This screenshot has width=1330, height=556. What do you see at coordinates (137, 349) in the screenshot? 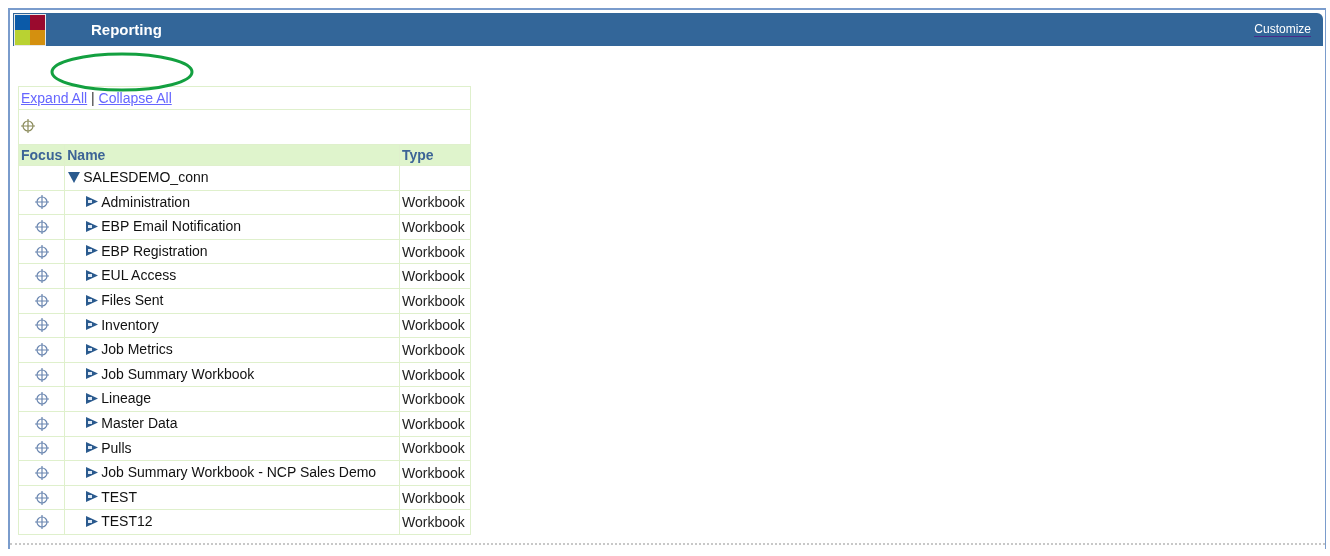
I see `tree-item-name: Job Metrics` at bounding box center [137, 349].